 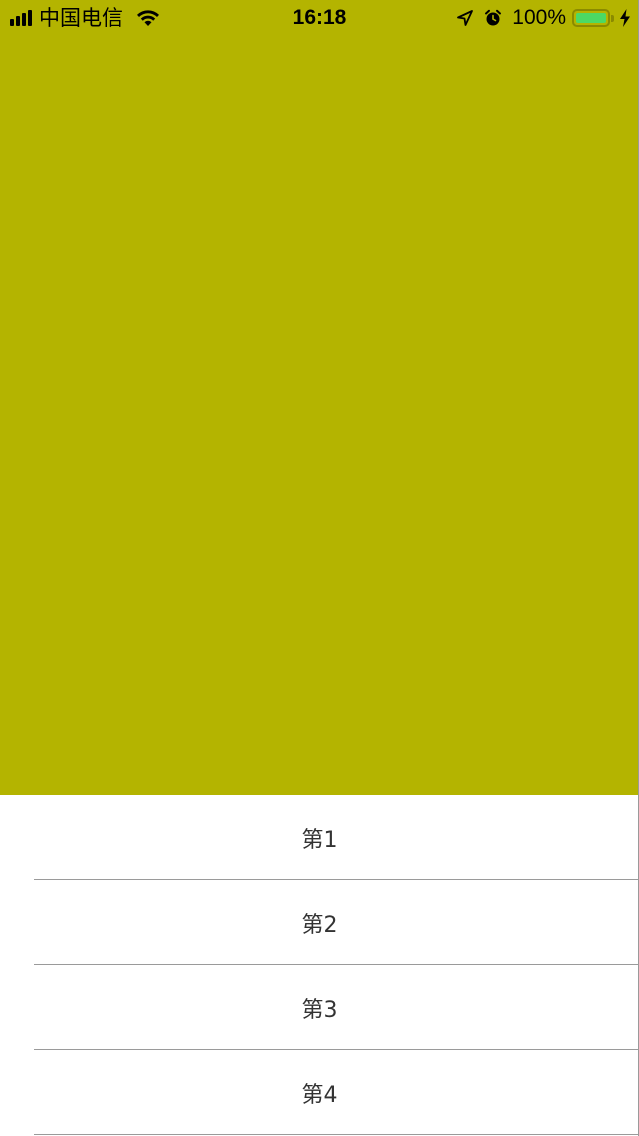 I want to click on battery-fill, so click(x=591, y=18).